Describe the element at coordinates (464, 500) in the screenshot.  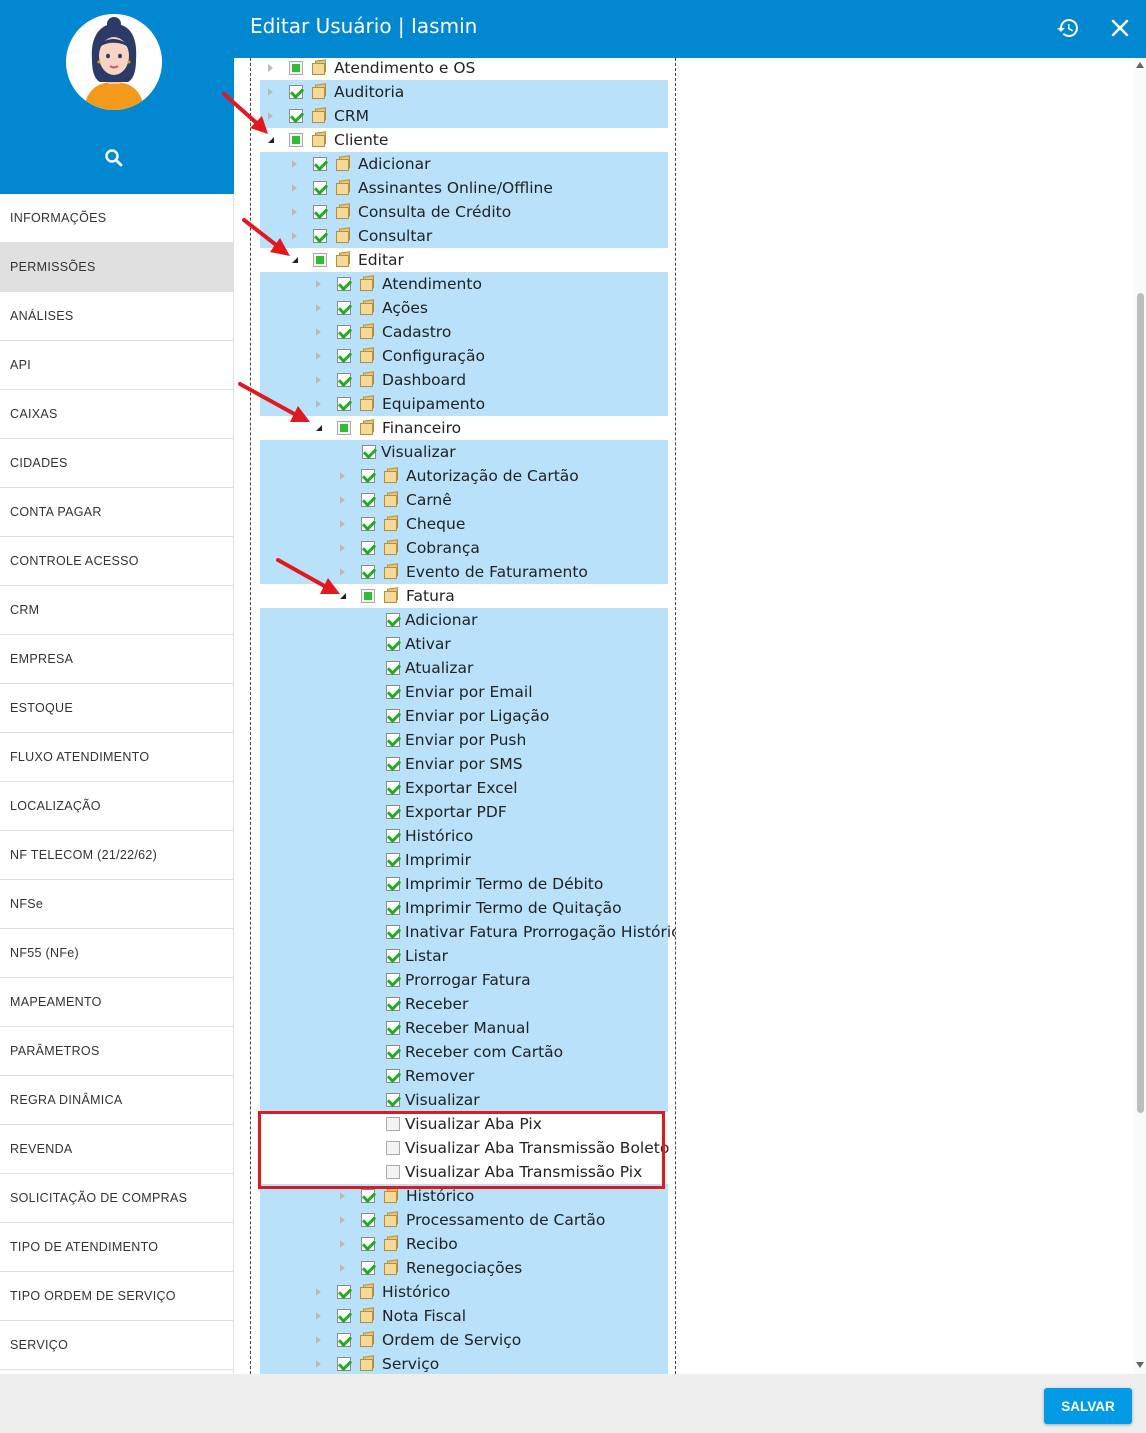
I see `tree-node: Carnê` at that location.